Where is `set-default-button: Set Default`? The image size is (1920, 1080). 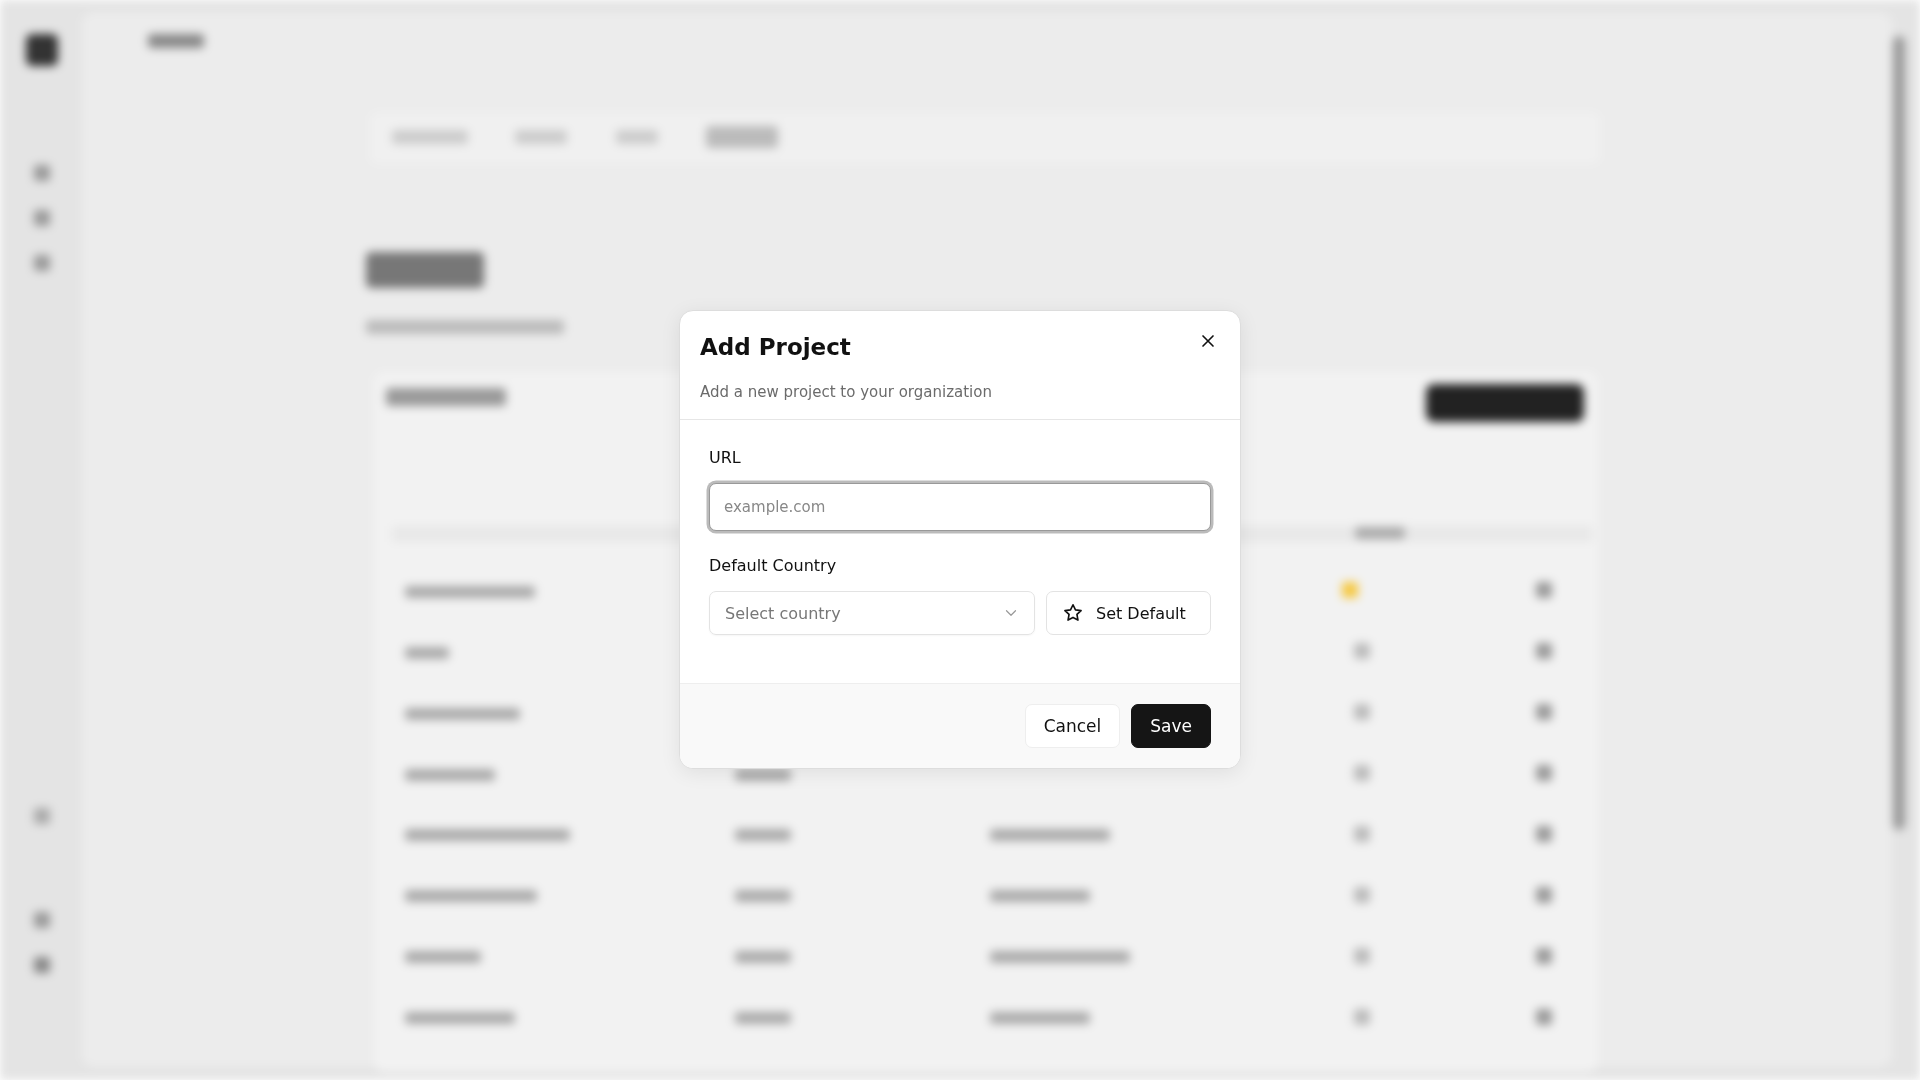
set-default-button: Set Default is located at coordinates (1128, 613).